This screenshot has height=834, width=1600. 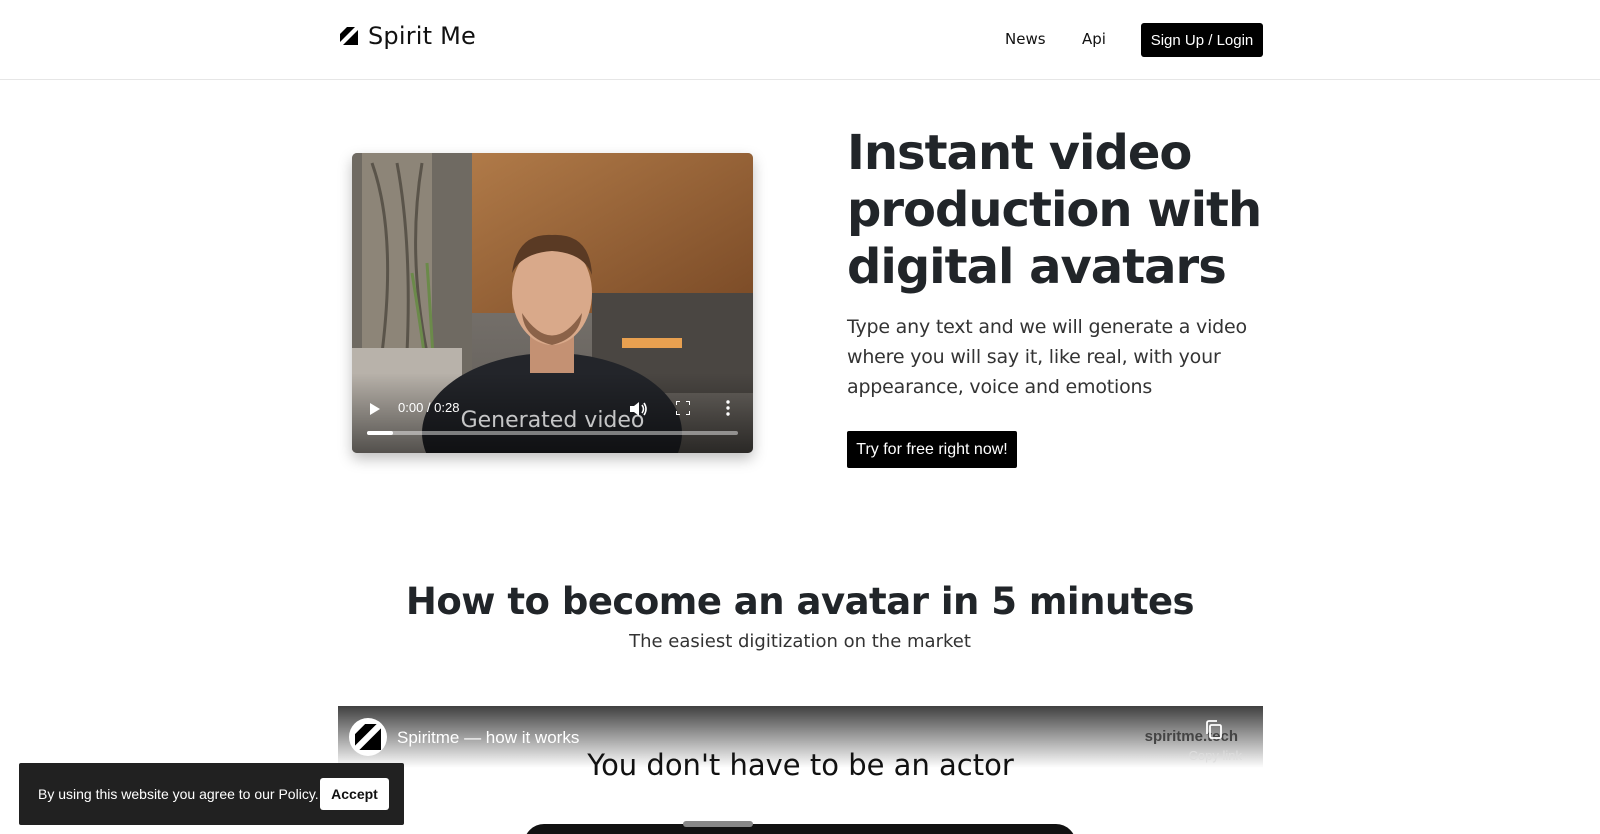 I want to click on nav-link-news: News, so click(x=1025, y=39).